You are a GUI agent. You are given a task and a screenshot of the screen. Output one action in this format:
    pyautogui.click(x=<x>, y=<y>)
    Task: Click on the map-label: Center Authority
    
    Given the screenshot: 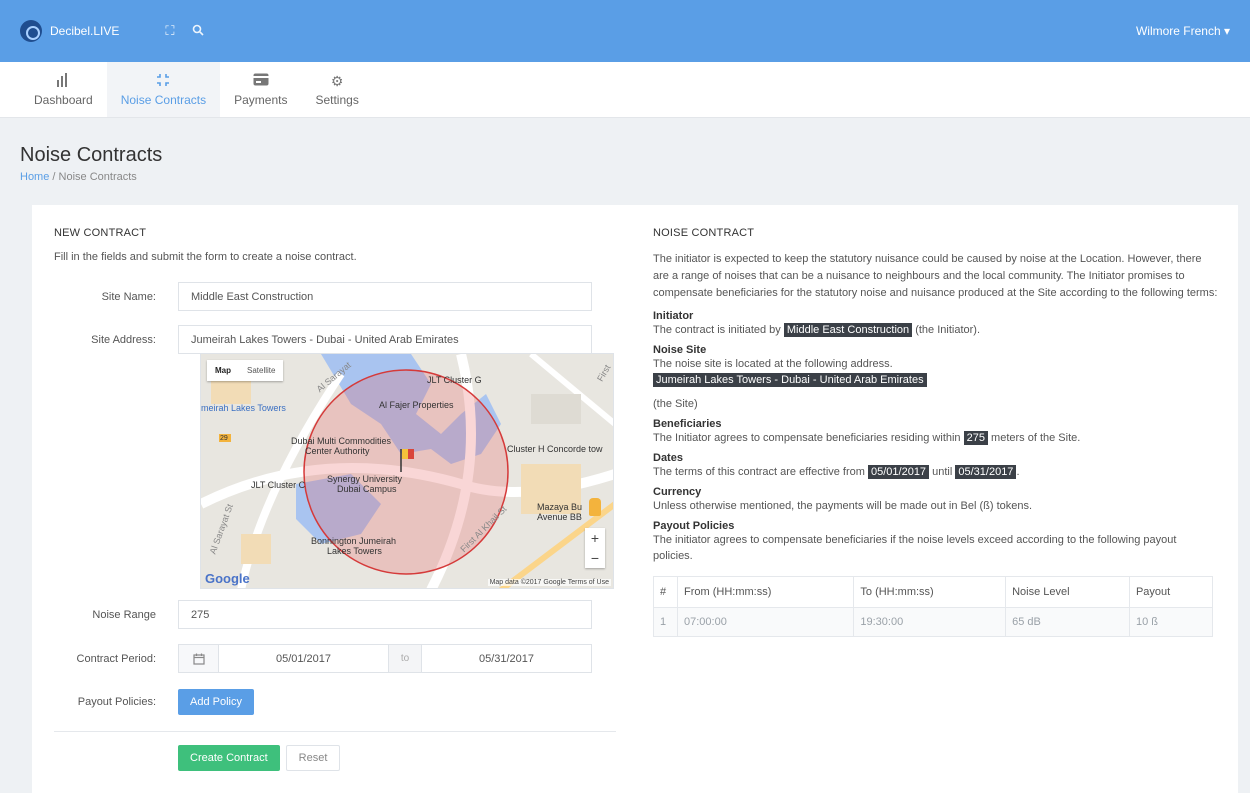 What is the action you would take?
    pyautogui.click(x=337, y=451)
    